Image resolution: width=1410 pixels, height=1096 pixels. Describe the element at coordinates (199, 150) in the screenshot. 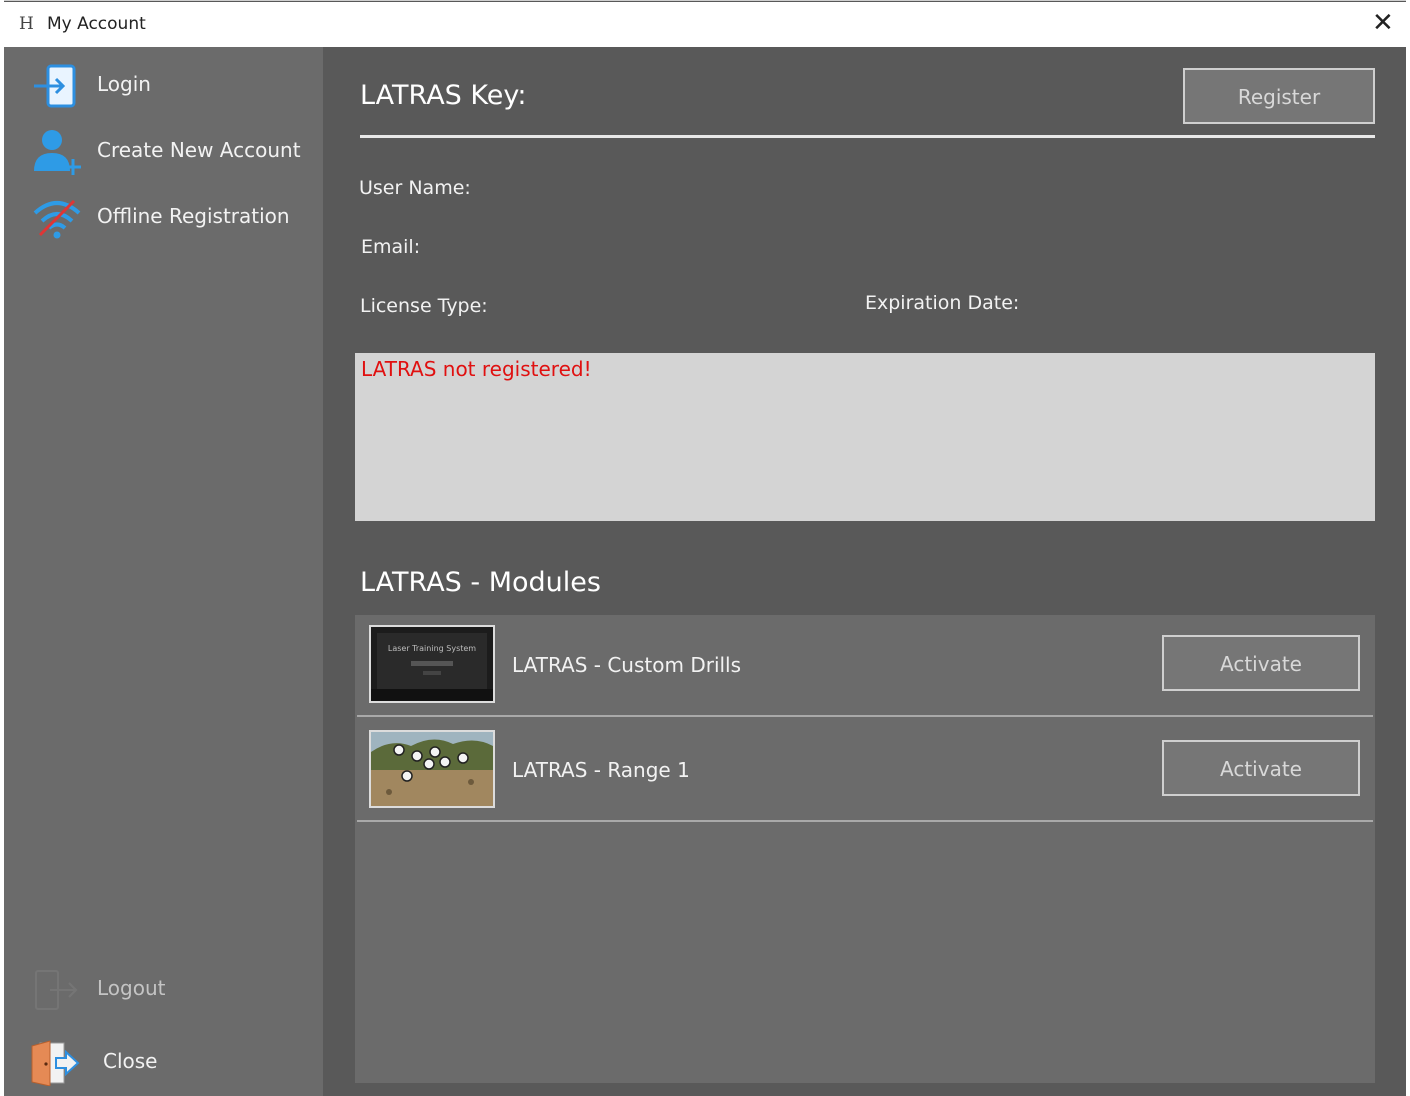

I see `sidebar-item-label: Create New Account` at that location.